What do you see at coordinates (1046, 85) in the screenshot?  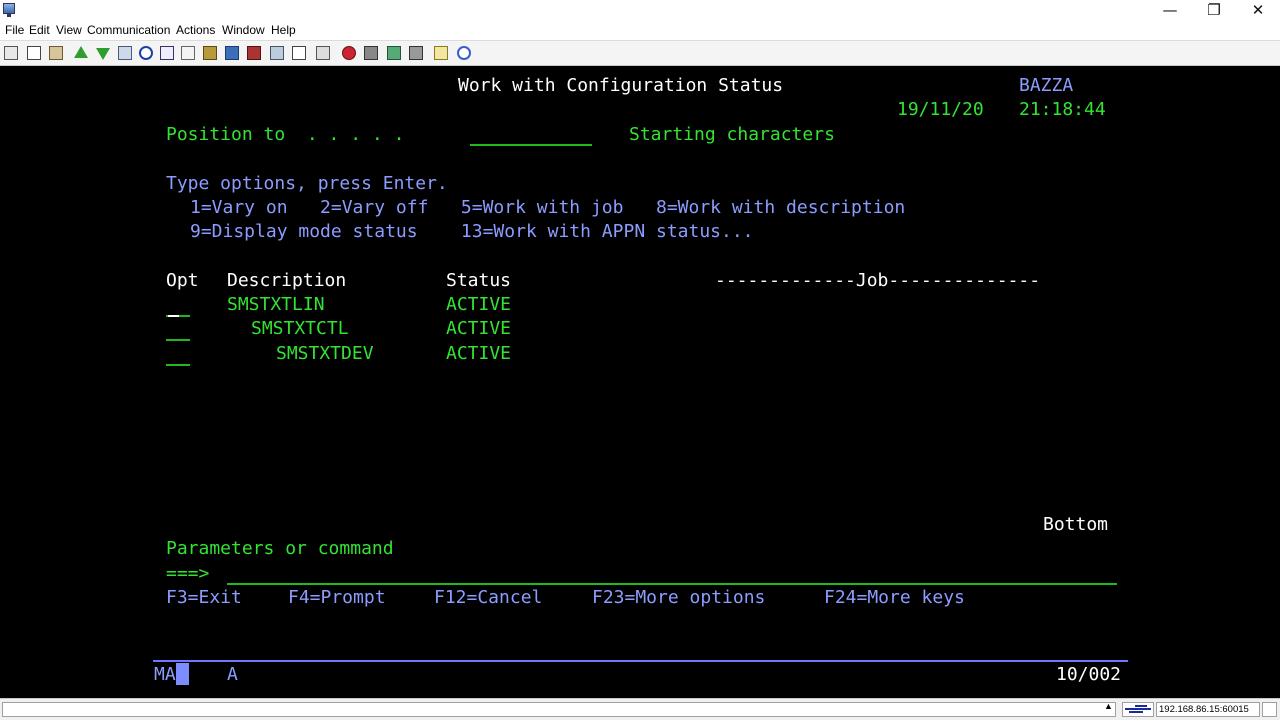 I see `system-name: BAZZA` at bounding box center [1046, 85].